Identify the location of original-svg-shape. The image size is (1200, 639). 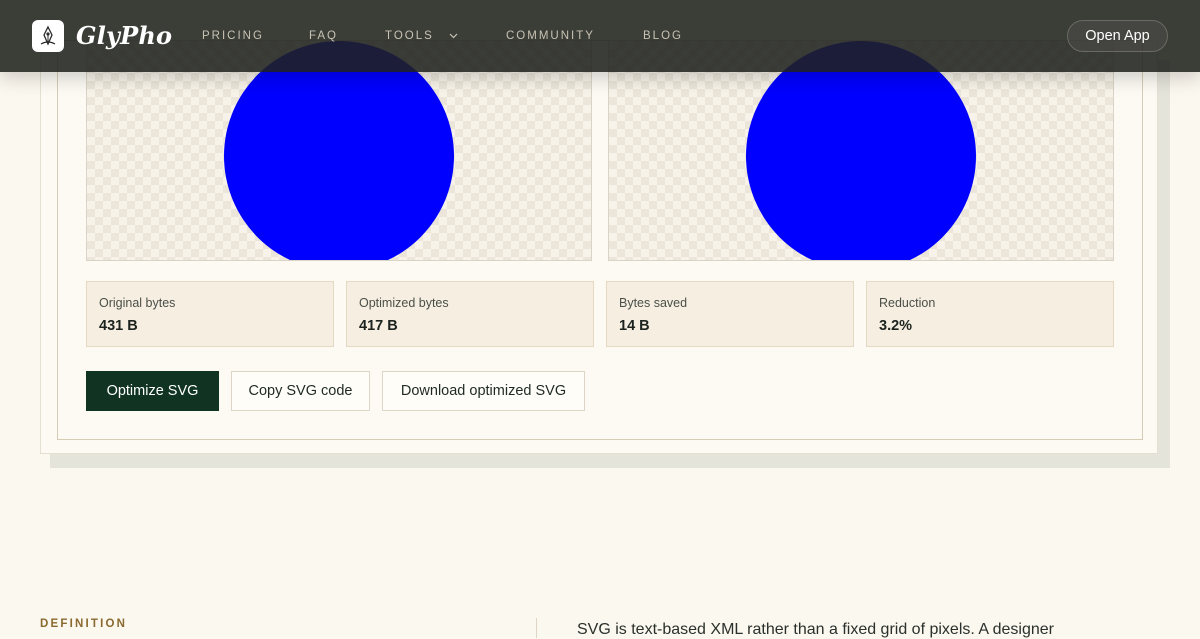
(339, 150).